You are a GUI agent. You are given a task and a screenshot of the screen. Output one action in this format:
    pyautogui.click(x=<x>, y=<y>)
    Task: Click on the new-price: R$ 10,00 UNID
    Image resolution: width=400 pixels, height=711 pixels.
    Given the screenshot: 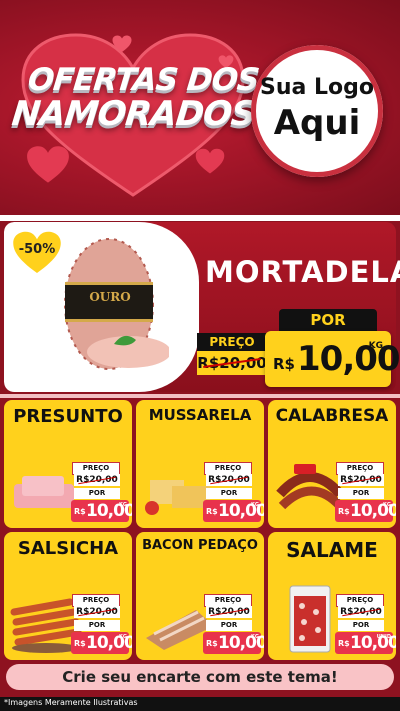 What is the action you would take?
    pyautogui.click(x=365, y=643)
    